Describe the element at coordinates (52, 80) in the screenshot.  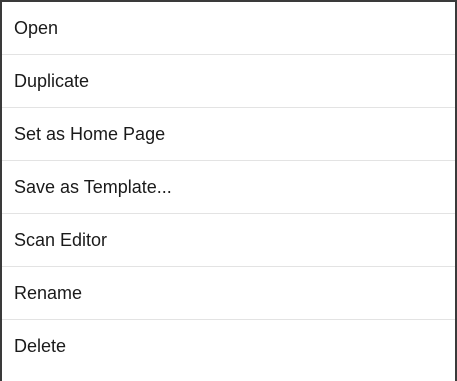
I see `menu-item-label: Duplicate` at that location.